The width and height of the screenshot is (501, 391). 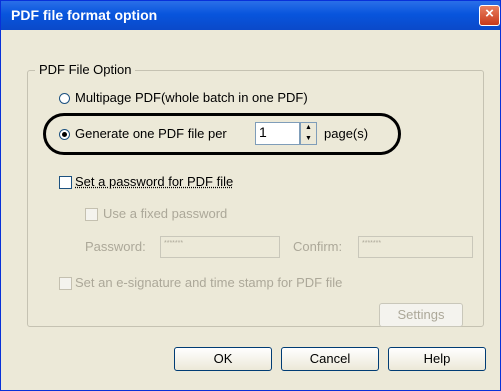 I want to click on fixed-password-label: Use a fixed password, so click(x=165, y=213).